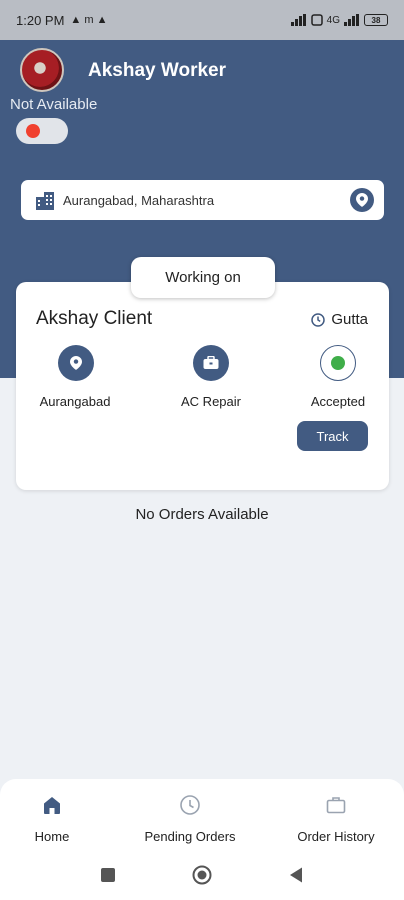  I want to click on nav-home-label: Home, so click(52, 836).